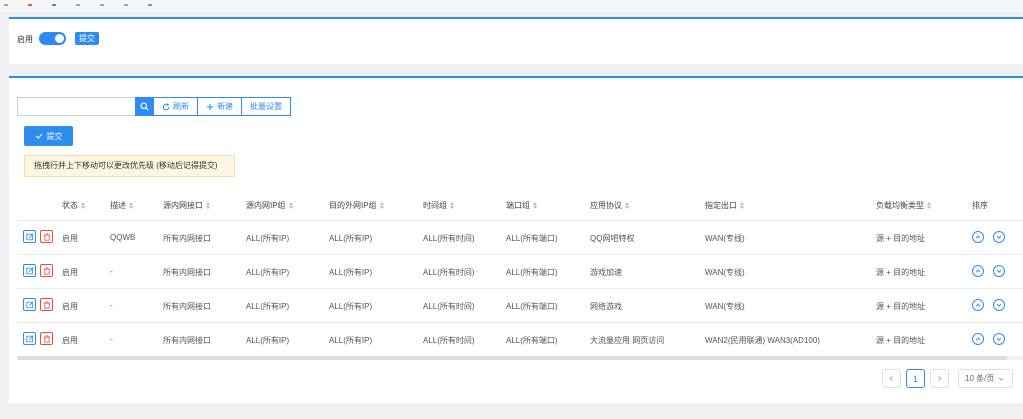 The width and height of the screenshot is (1023, 419). What do you see at coordinates (266, 205) in the screenshot?
I see `col-label: 源内网IP组` at bounding box center [266, 205].